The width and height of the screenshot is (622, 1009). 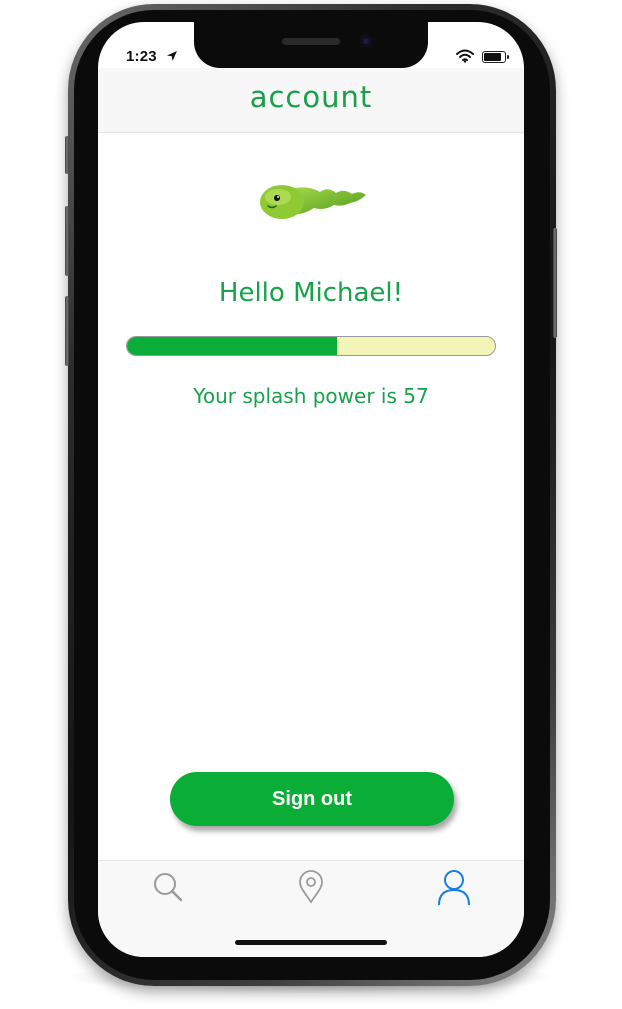 I want to click on splash-power-text: Your splash power is 57, so click(x=311, y=396).